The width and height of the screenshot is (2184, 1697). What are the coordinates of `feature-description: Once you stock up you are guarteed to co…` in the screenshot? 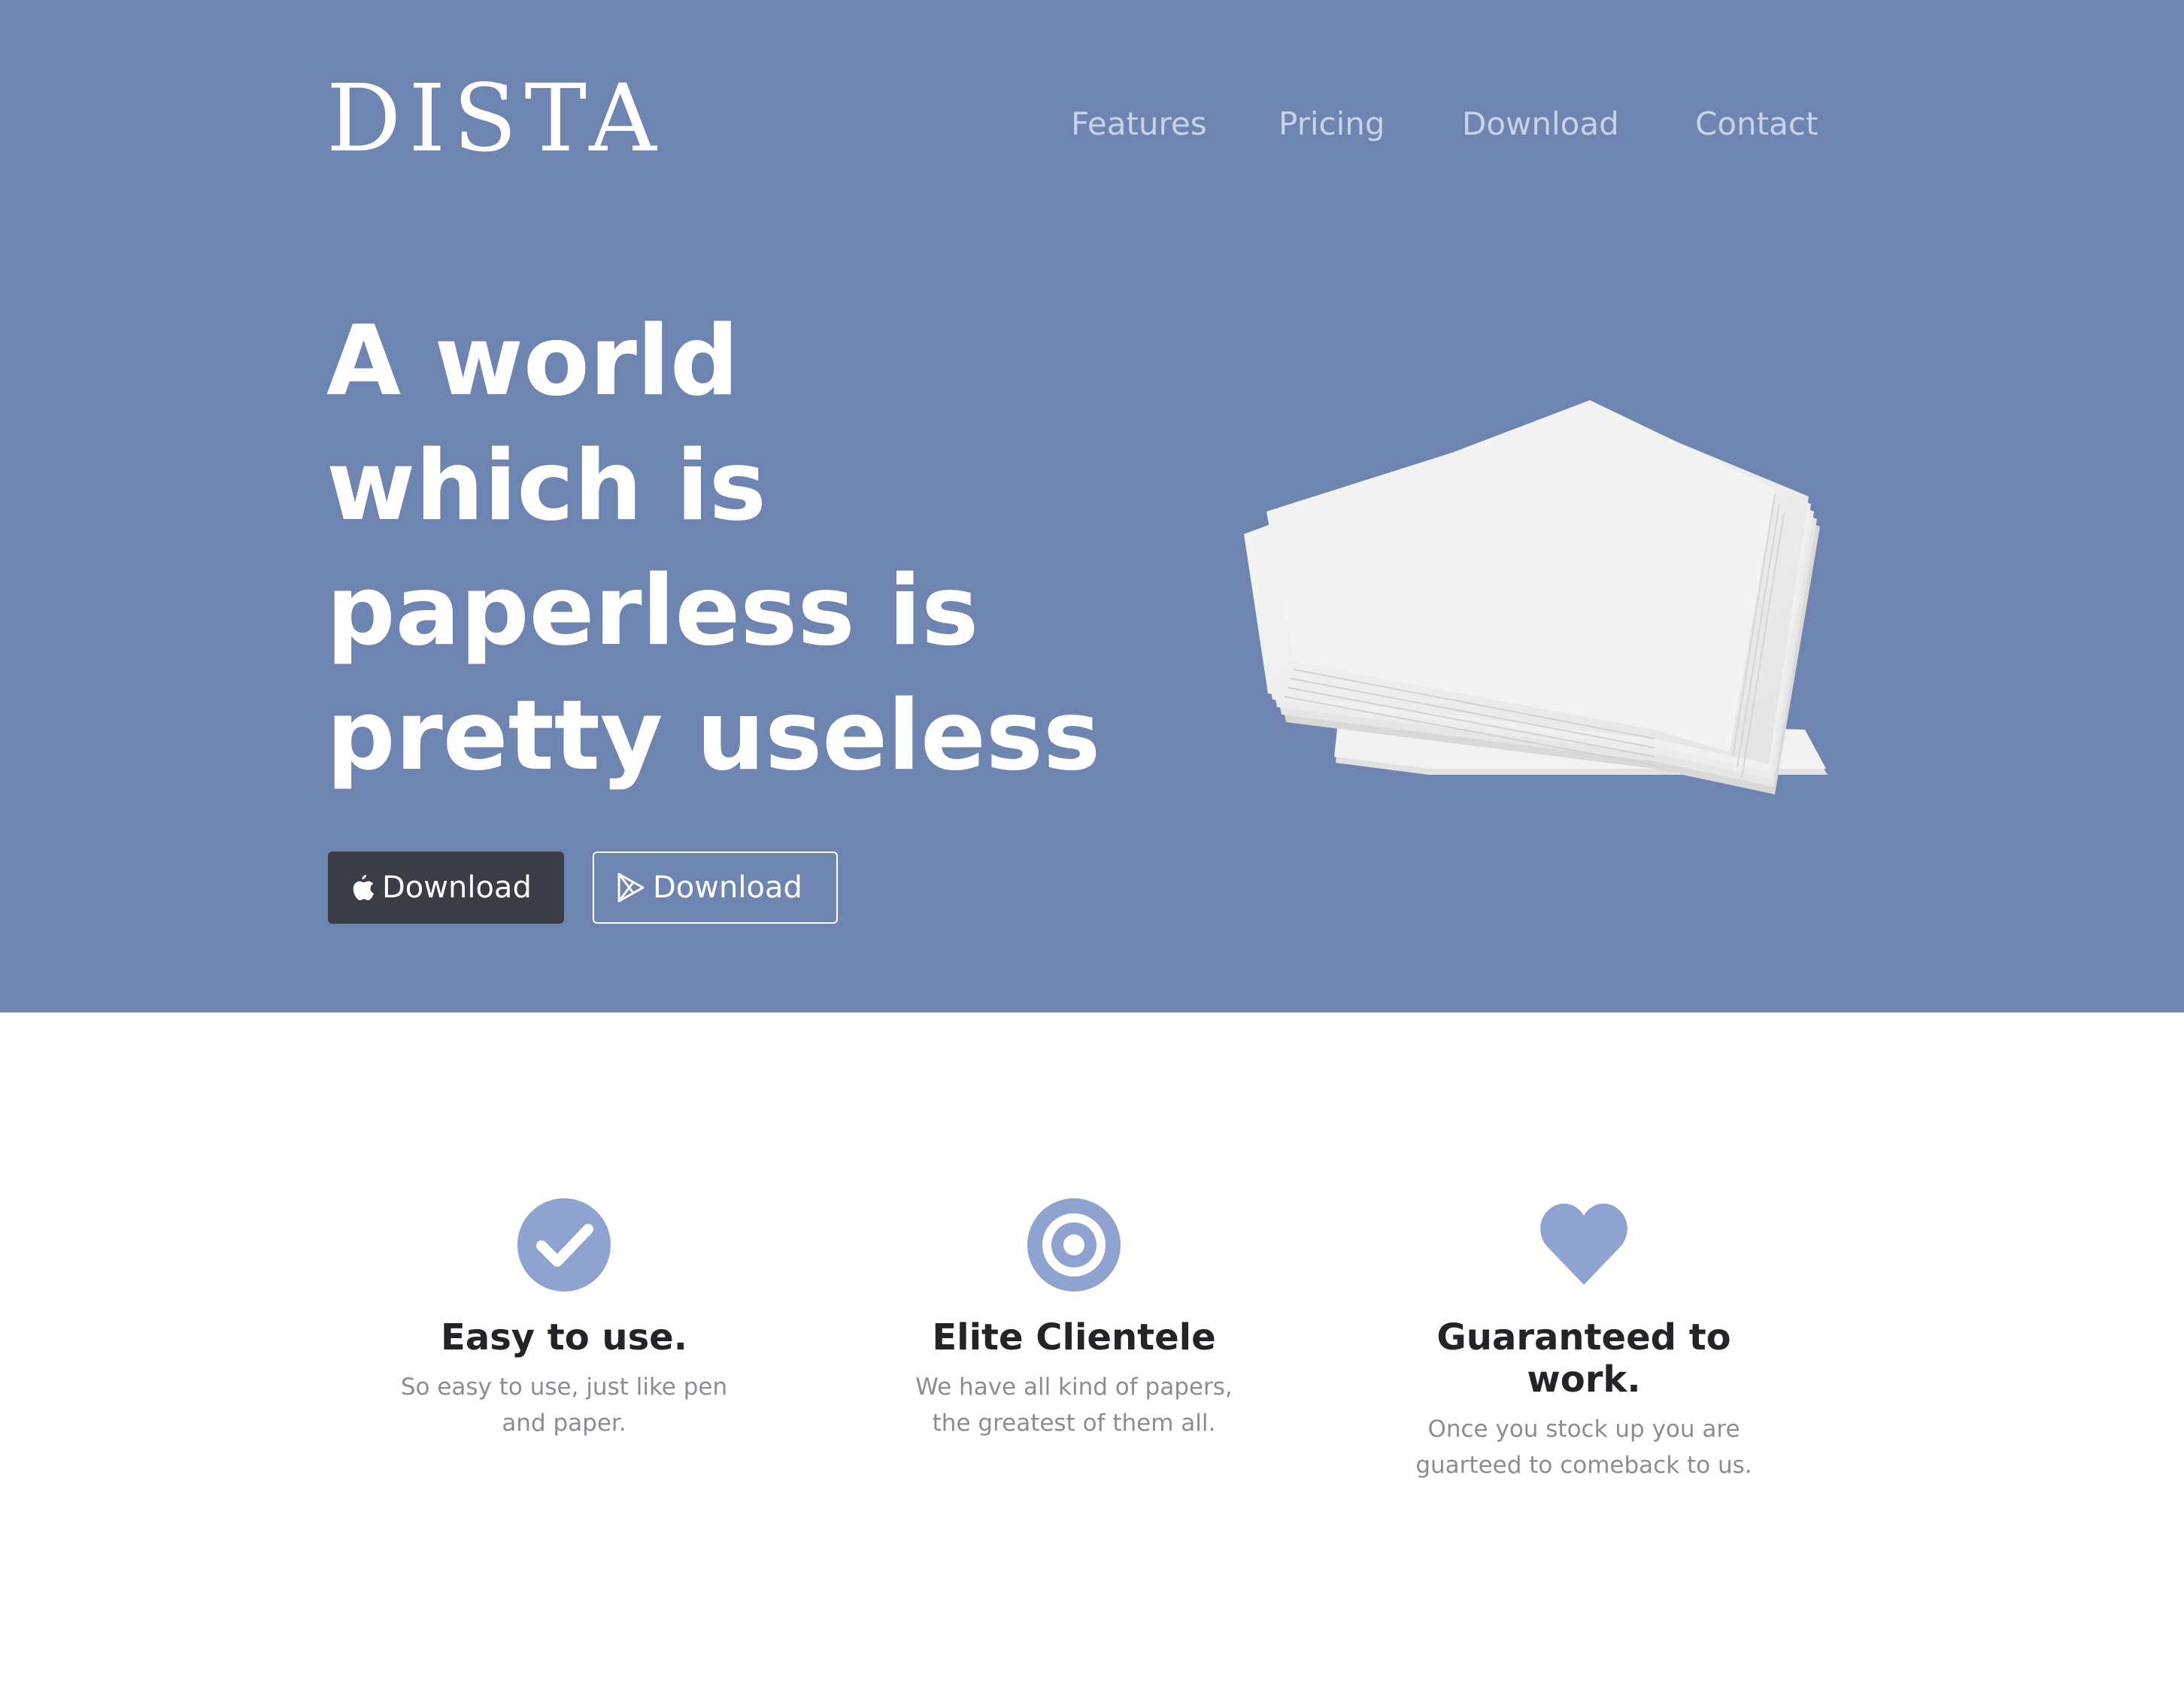 It's located at (1583, 1447).